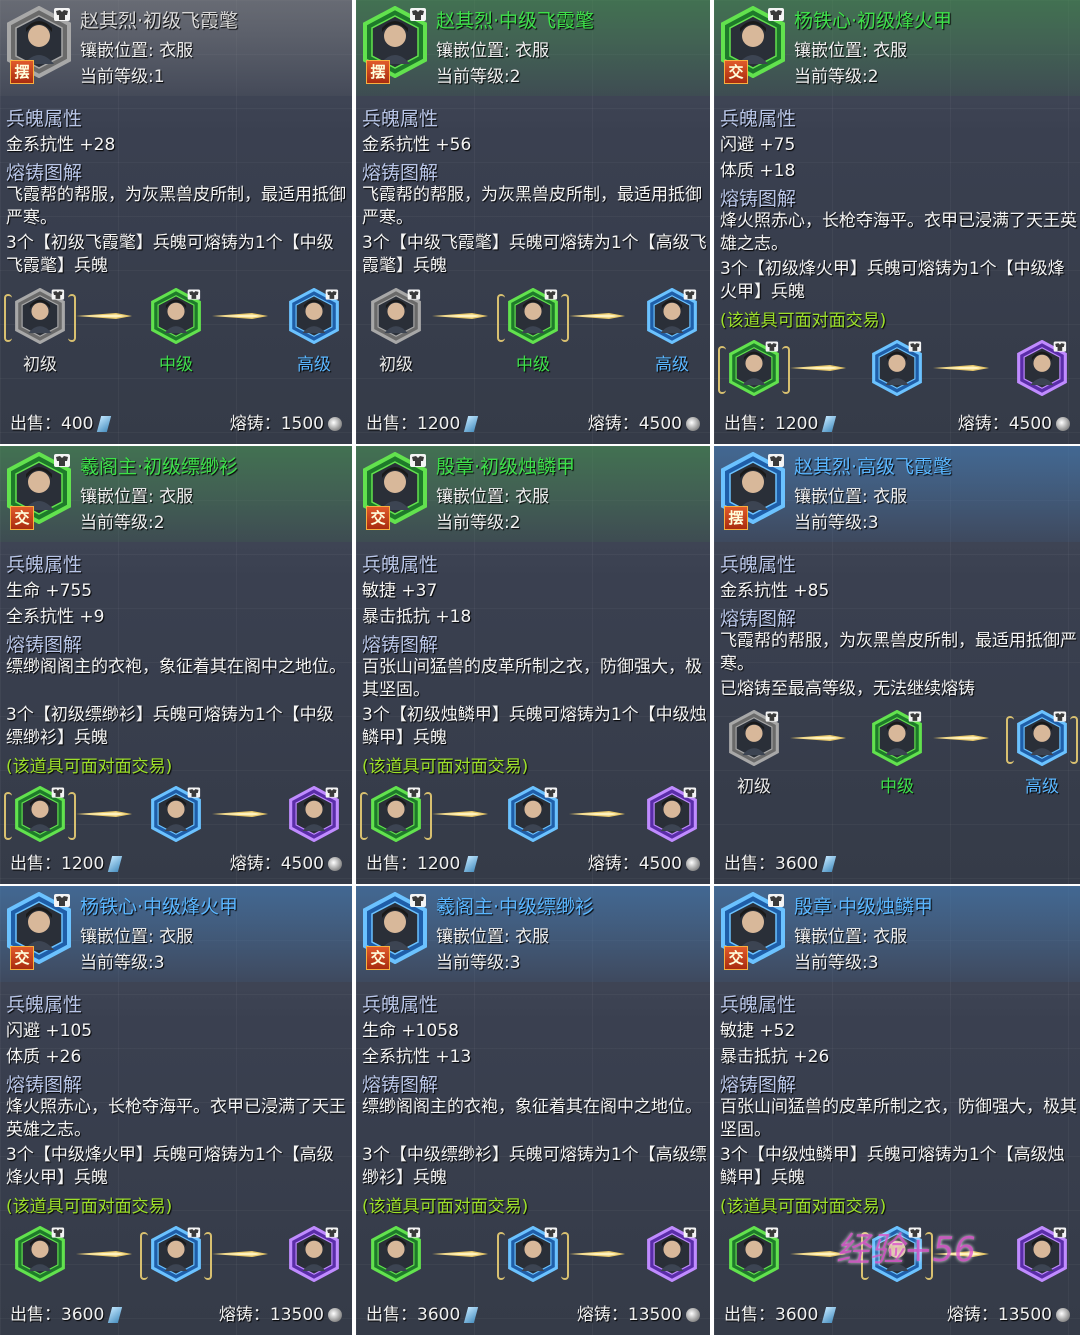 The height and width of the screenshot is (1335, 1080). I want to click on forge-cost: 熔铸：1500, so click(286, 421).